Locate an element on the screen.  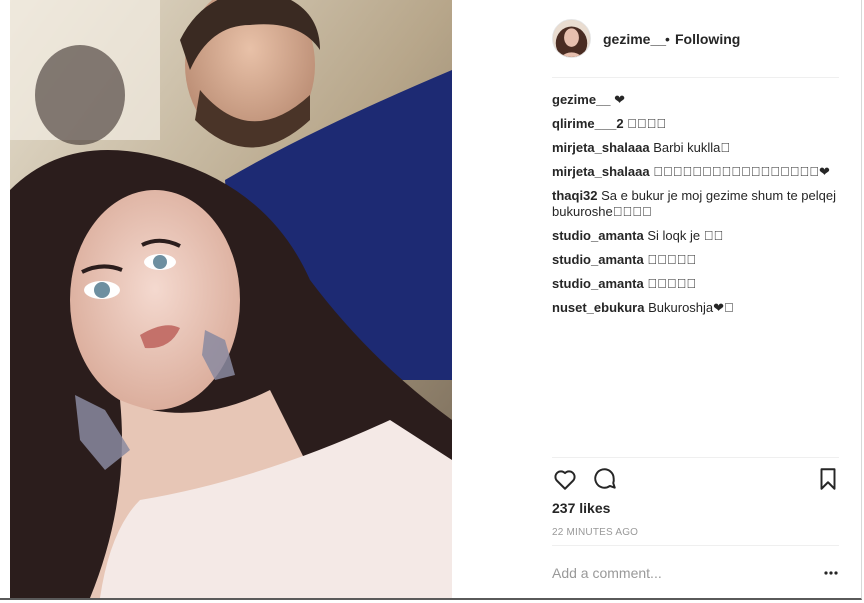
comment-username: gezime__ is located at coordinates (581, 99).